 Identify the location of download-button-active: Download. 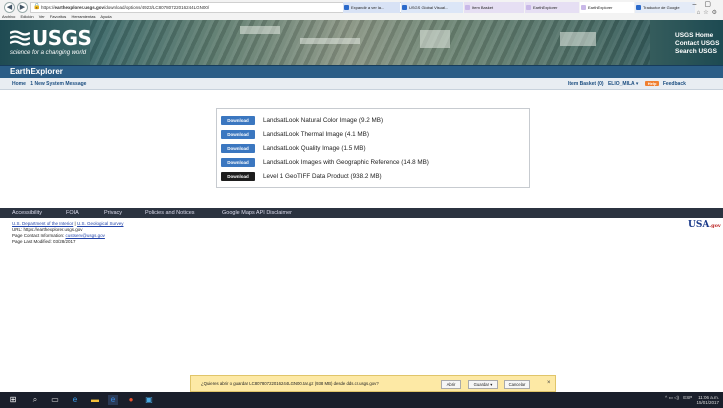
(238, 176).